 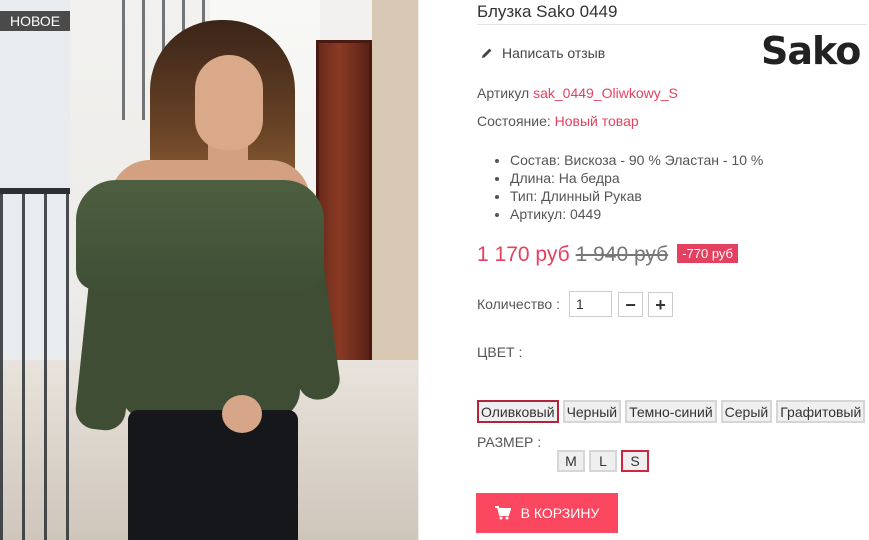 I want to click on write-review-link: Написать отзыв, so click(x=543, y=53).